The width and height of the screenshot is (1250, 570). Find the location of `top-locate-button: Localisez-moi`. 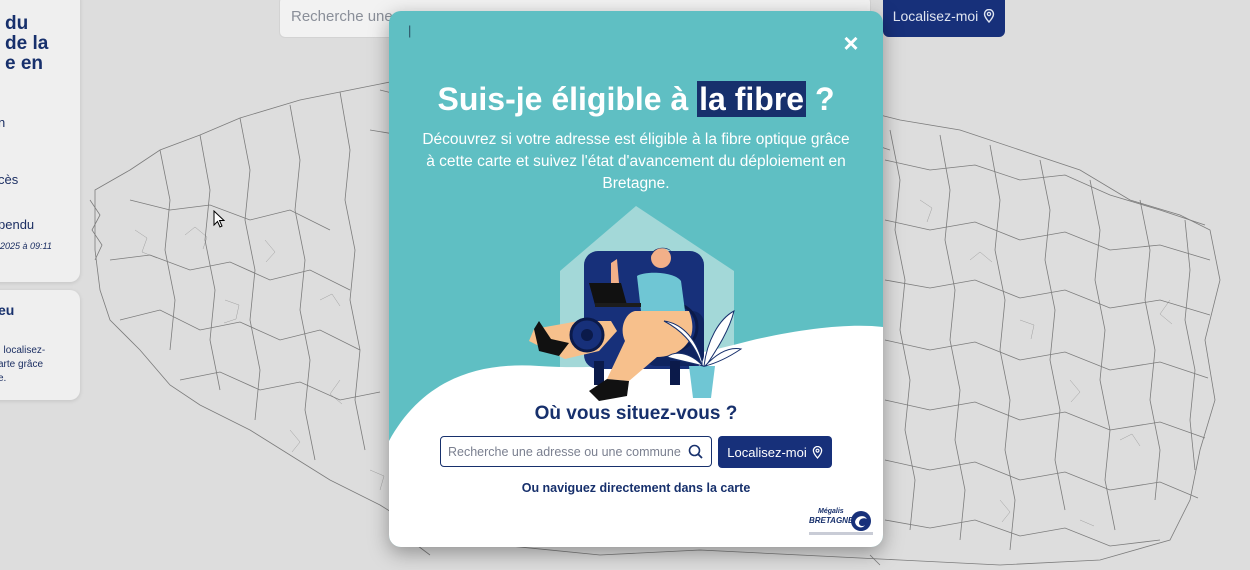

top-locate-button: Localisez-moi is located at coordinates (944, 18).